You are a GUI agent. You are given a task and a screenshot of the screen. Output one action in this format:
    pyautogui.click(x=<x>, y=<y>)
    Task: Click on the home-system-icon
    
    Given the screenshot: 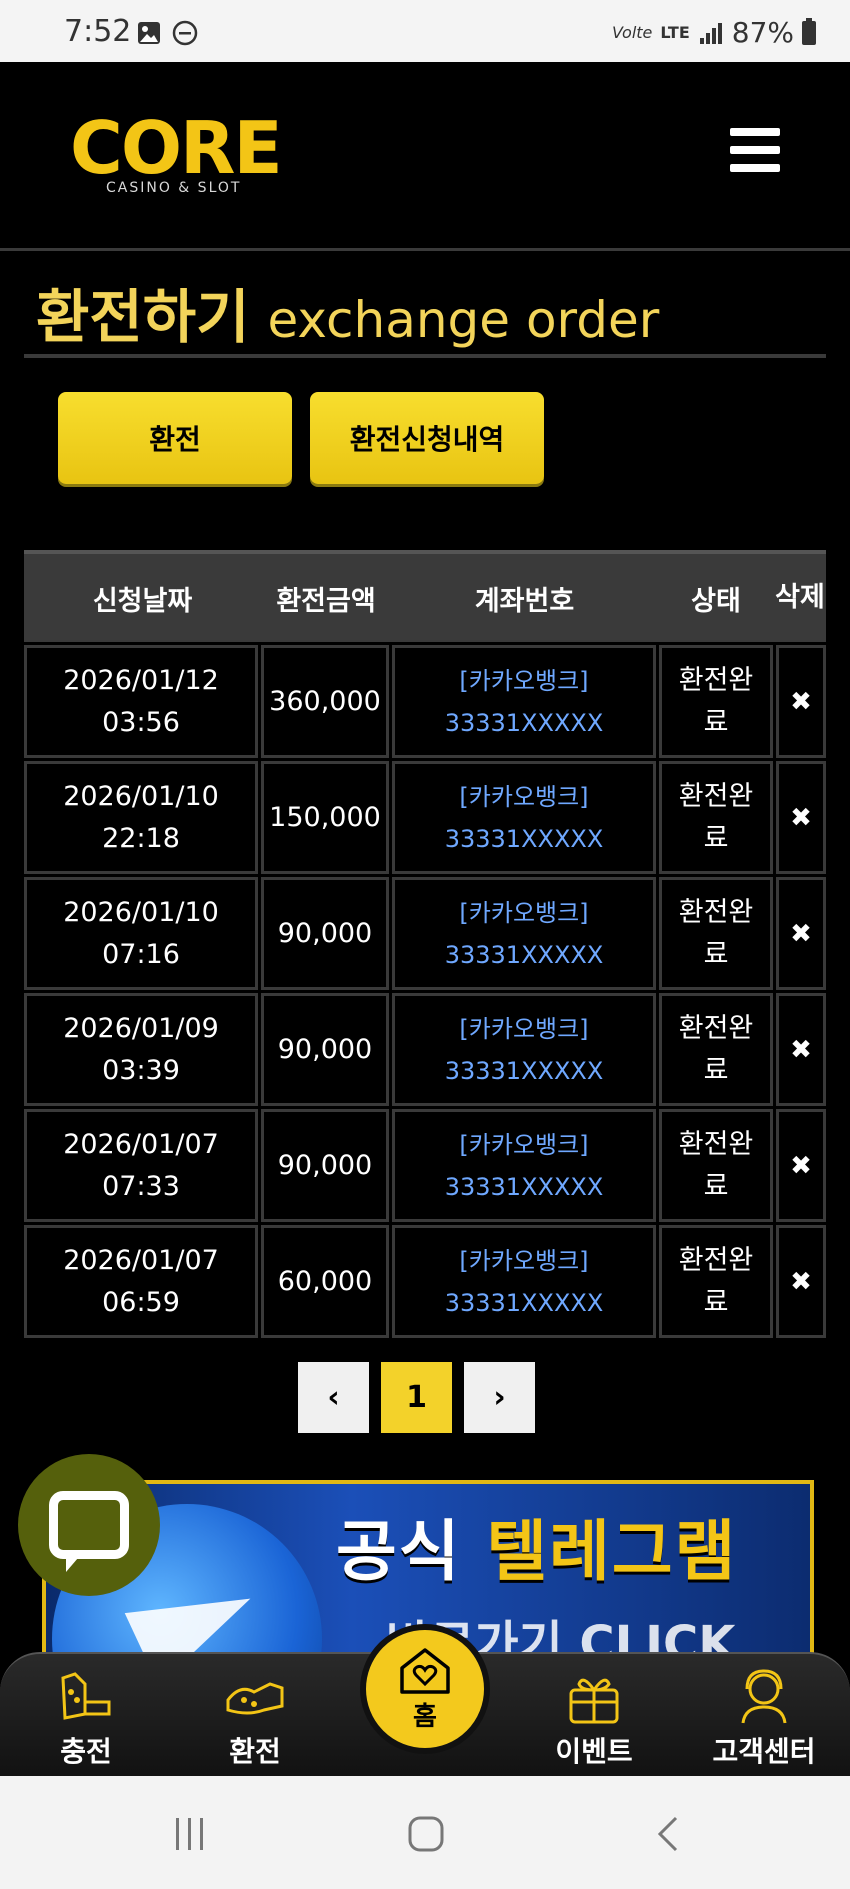 What is the action you would take?
    pyautogui.click(x=426, y=1834)
    